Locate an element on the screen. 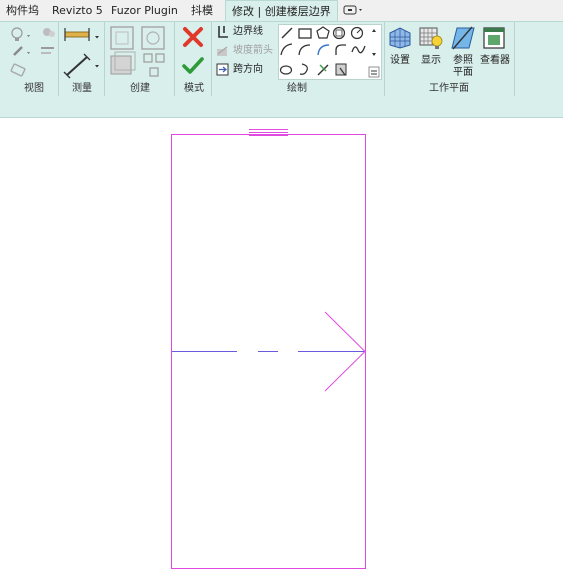 This screenshot has height=581, width=563. tab-revizto: Revizto 5 is located at coordinates (77, 10).